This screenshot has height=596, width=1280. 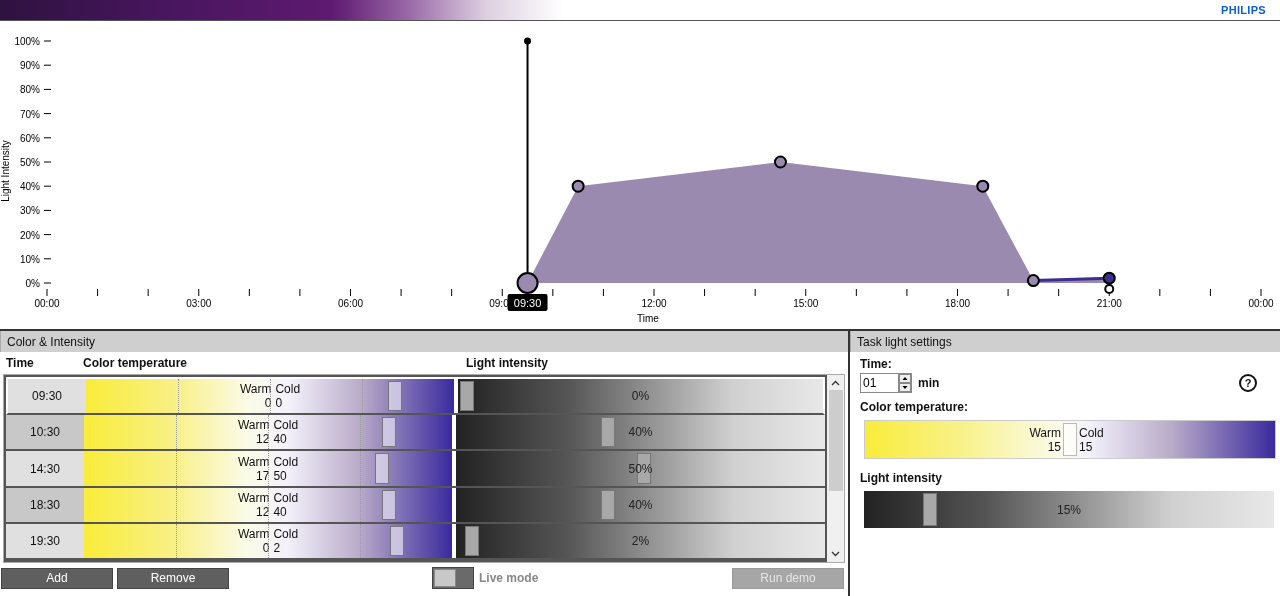 What do you see at coordinates (836, 383) in the screenshot?
I see `scroll-up-icon` at bounding box center [836, 383].